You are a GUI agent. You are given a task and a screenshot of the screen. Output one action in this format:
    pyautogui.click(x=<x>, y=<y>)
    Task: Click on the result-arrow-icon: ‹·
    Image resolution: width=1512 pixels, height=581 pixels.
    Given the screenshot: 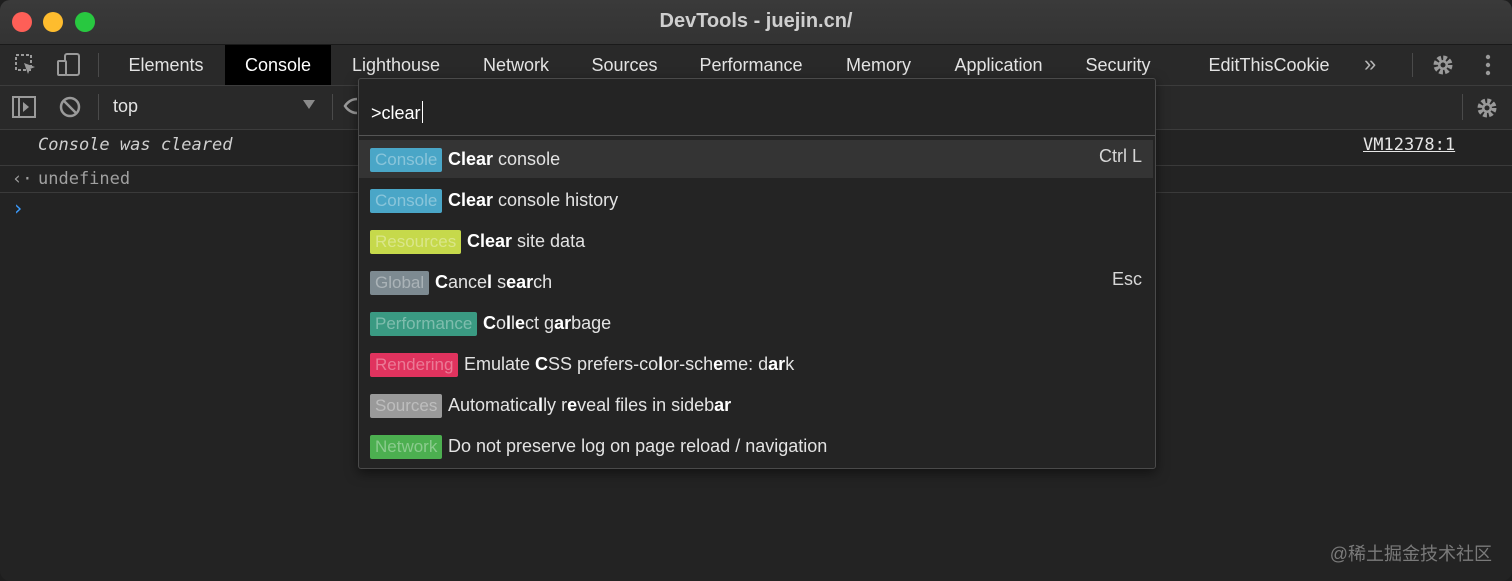 What is the action you would take?
    pyautogui.click(x=22, y=179)
    